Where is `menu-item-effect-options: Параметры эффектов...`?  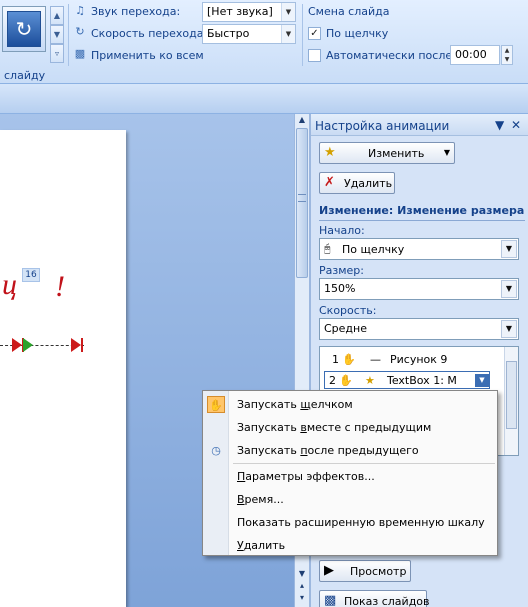
menu-item-effect-options: Параметры эффектов... is located at coordinates (350, 476).